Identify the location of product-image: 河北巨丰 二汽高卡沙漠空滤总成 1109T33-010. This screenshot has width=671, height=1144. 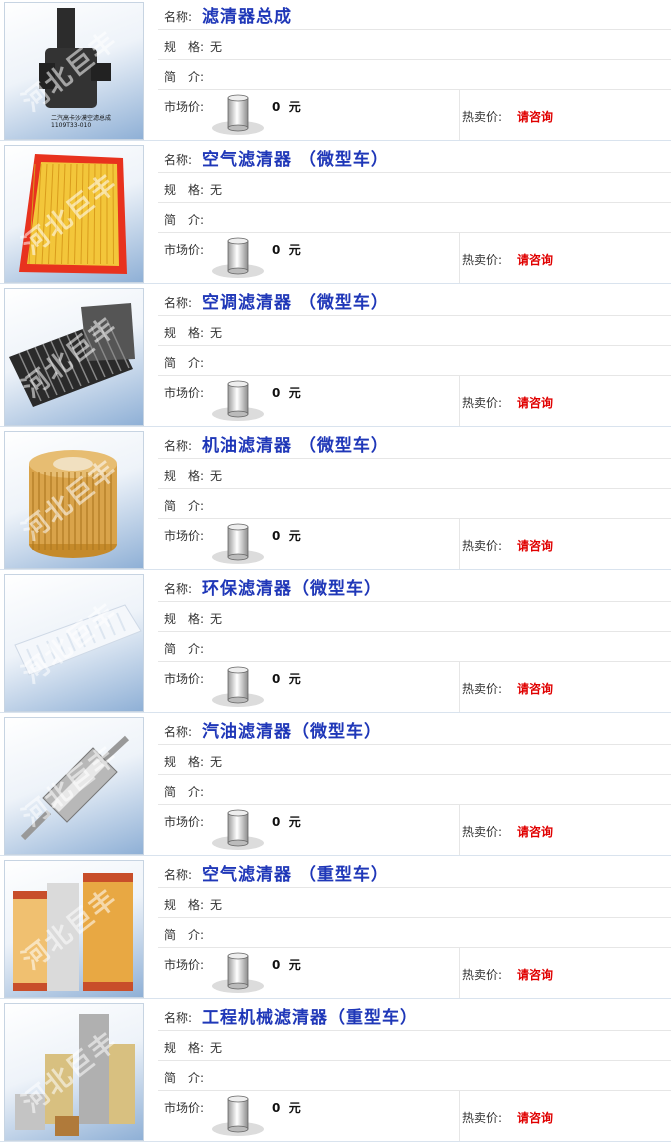
(74, 71).